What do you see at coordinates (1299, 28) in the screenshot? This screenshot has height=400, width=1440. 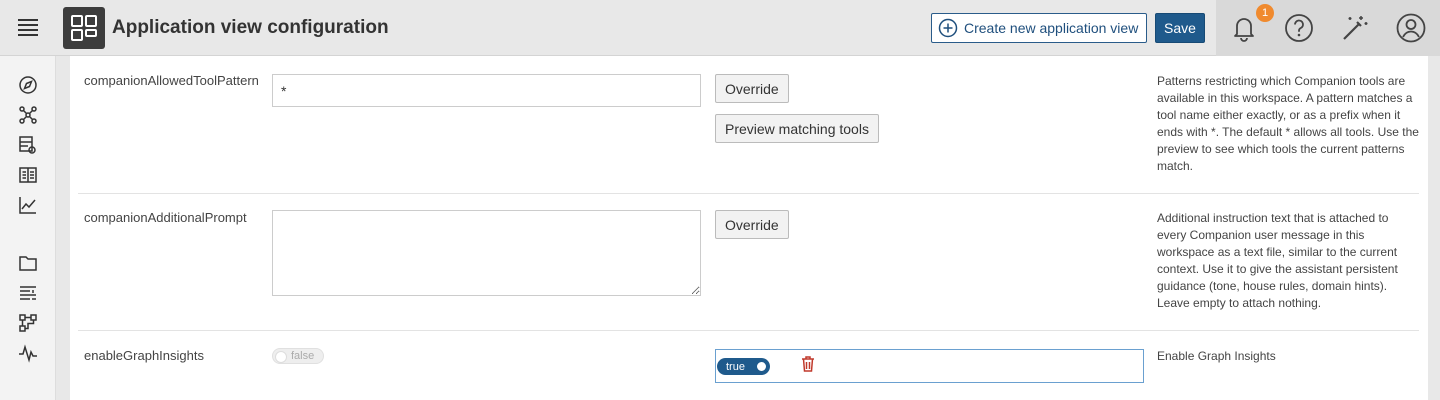 I see `help-icon` at bounding box center [1299, 28].